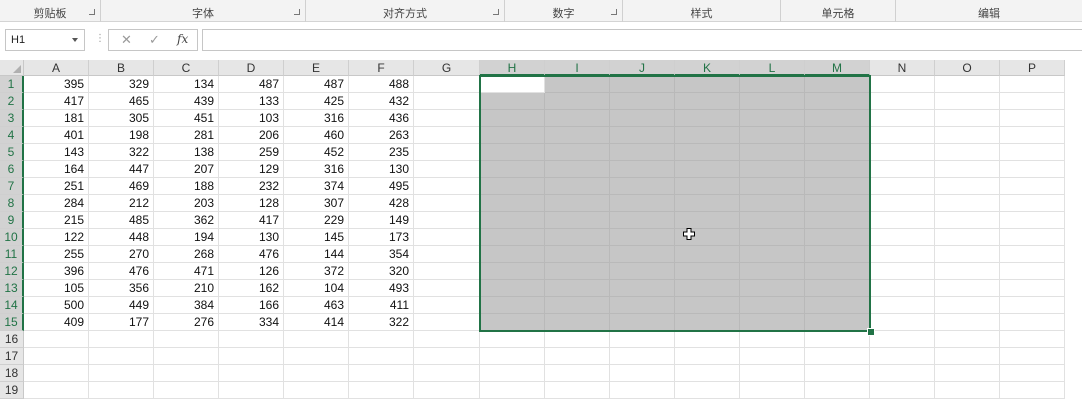 Image resolution: width=1082 pixels, height=400 pixels. What do you see at coordinates (381, 288) in the screenshot?
I see `cell-f13: 493` at bounding box center [381, 288].